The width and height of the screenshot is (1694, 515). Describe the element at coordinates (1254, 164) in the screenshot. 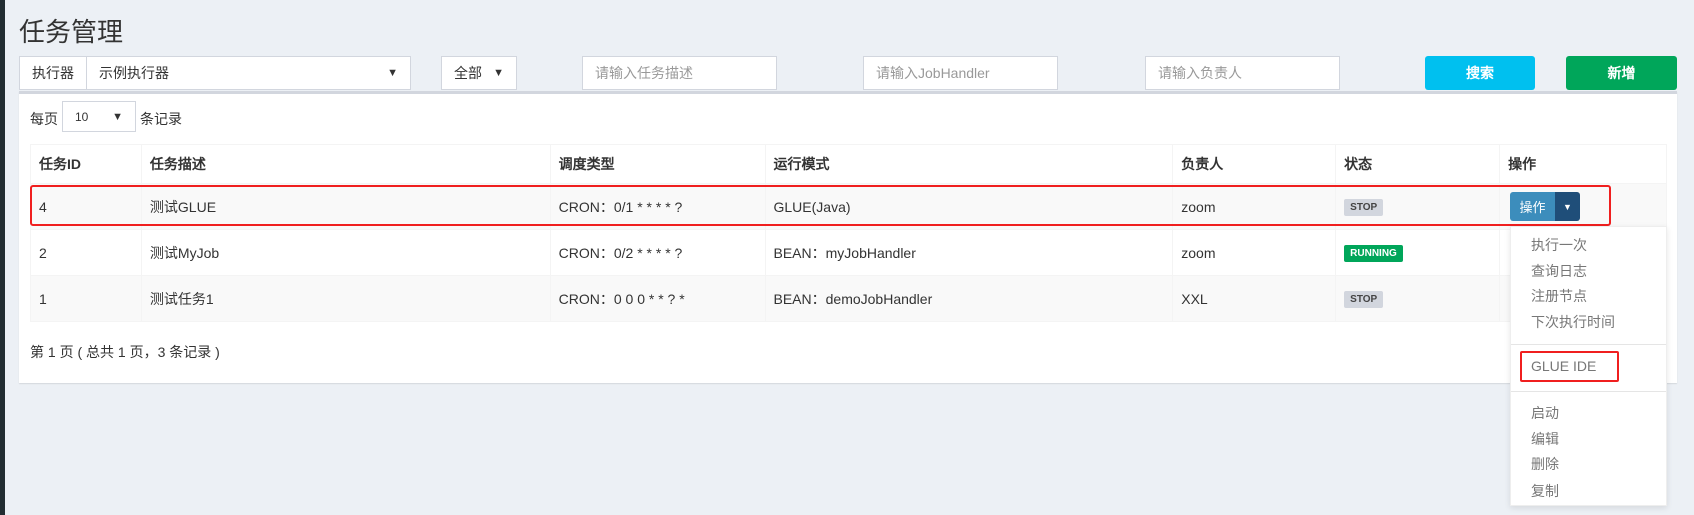

I see `col-author: 负责人` at that location.